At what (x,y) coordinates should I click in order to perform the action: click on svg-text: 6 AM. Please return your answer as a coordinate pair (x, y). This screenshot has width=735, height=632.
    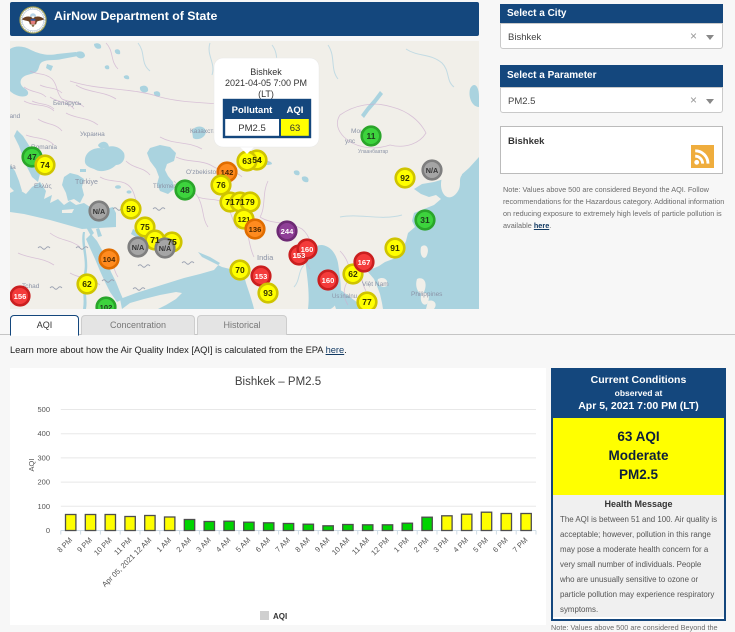
    Looking at the image, I should click on (263, 545).